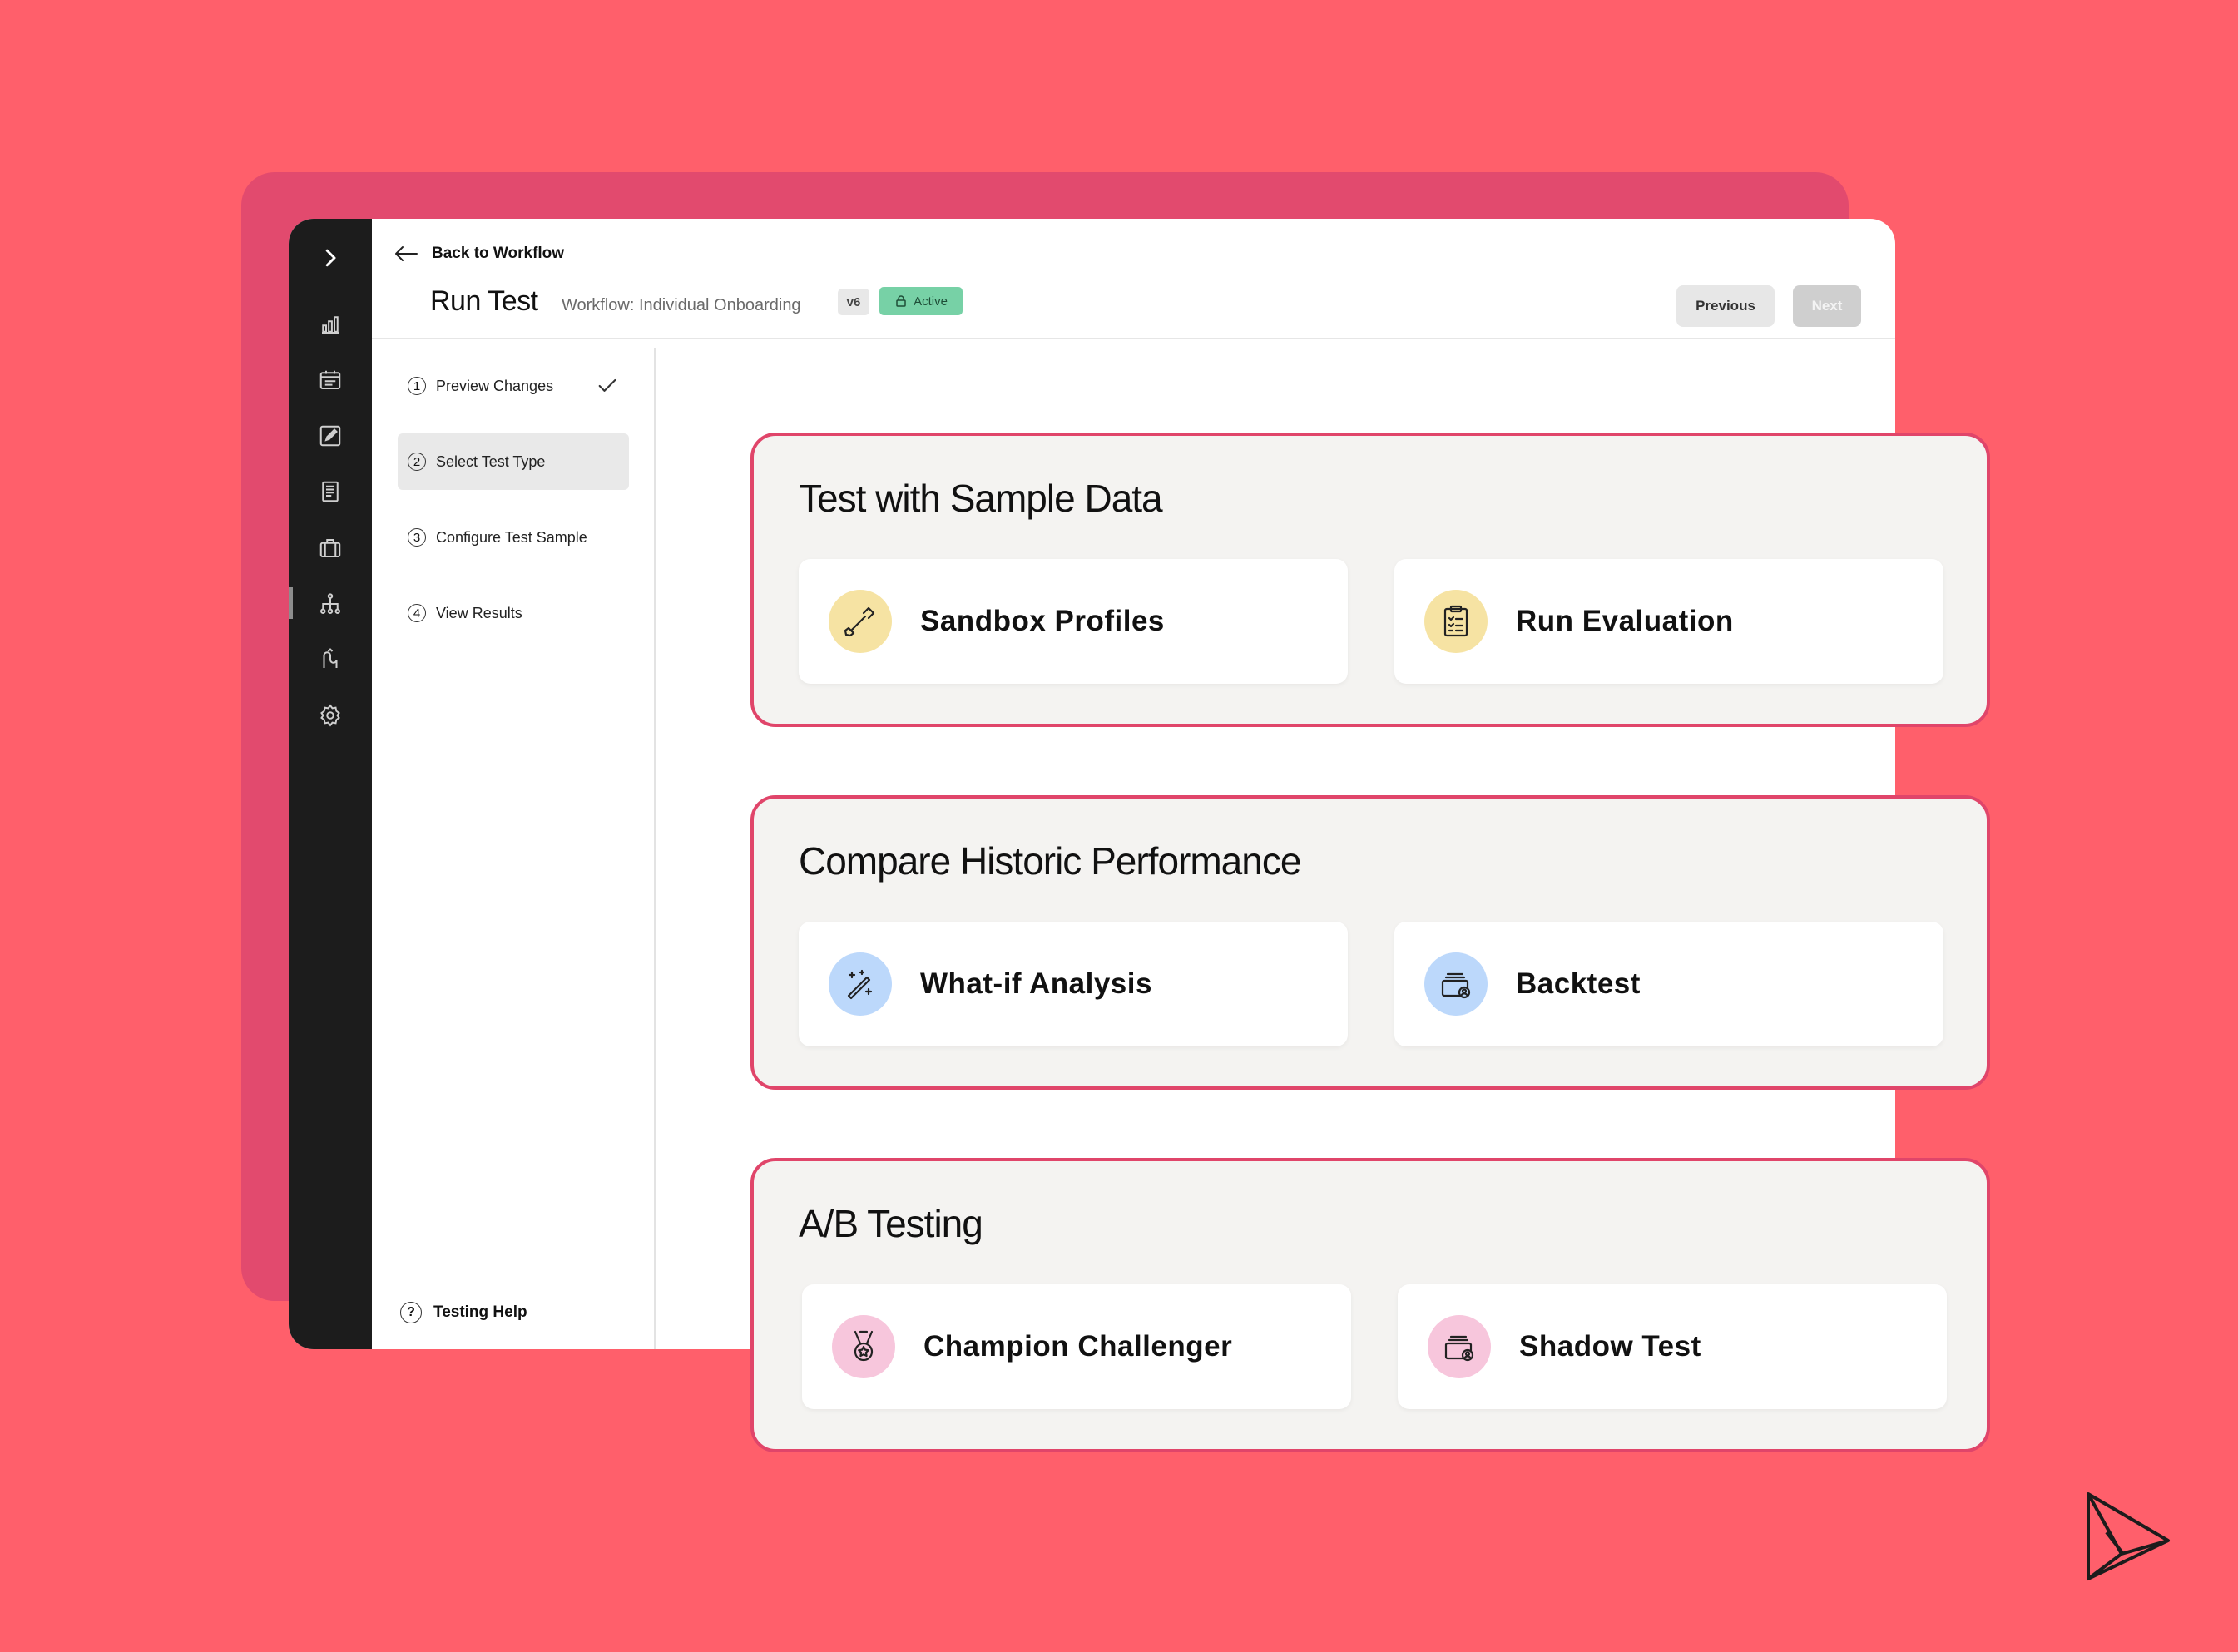  Describe the element at coordinates (330, 258) in the screenshot. I see `chevron-right-icon` at that location.